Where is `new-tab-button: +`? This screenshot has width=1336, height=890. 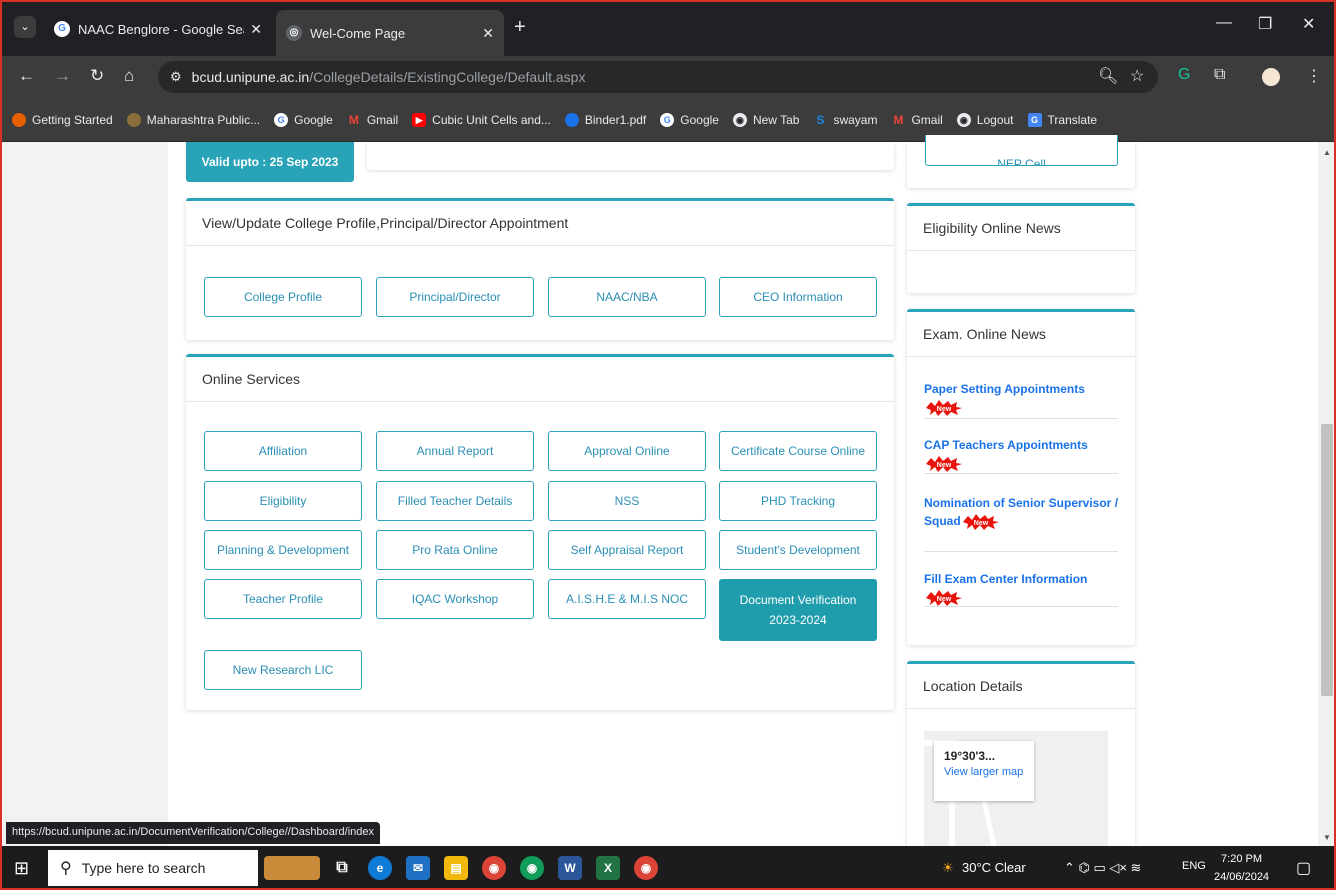 new-tab-button: + is located at coordinates (520, 27).